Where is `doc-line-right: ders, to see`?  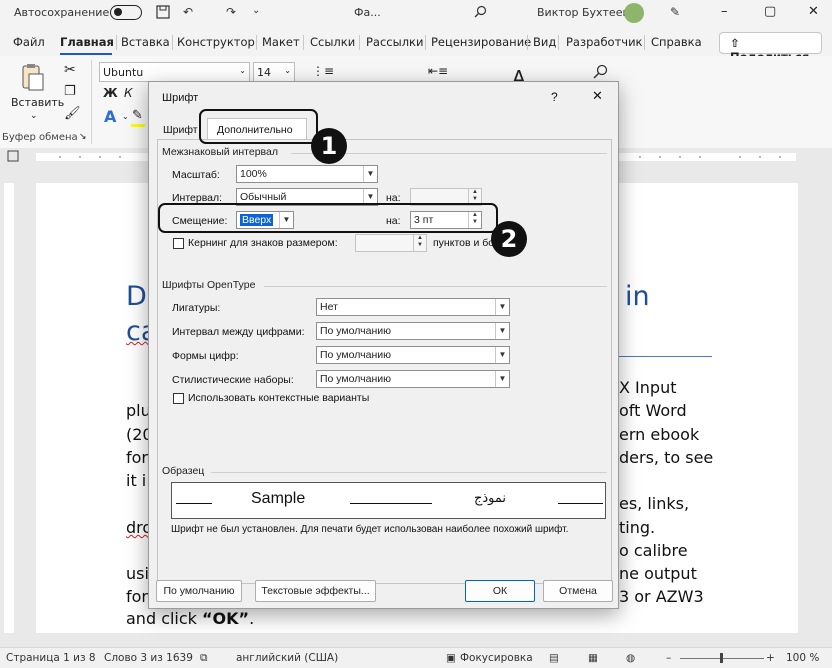
doc-line-right: ders, to see is located at coordinates (666, 457).